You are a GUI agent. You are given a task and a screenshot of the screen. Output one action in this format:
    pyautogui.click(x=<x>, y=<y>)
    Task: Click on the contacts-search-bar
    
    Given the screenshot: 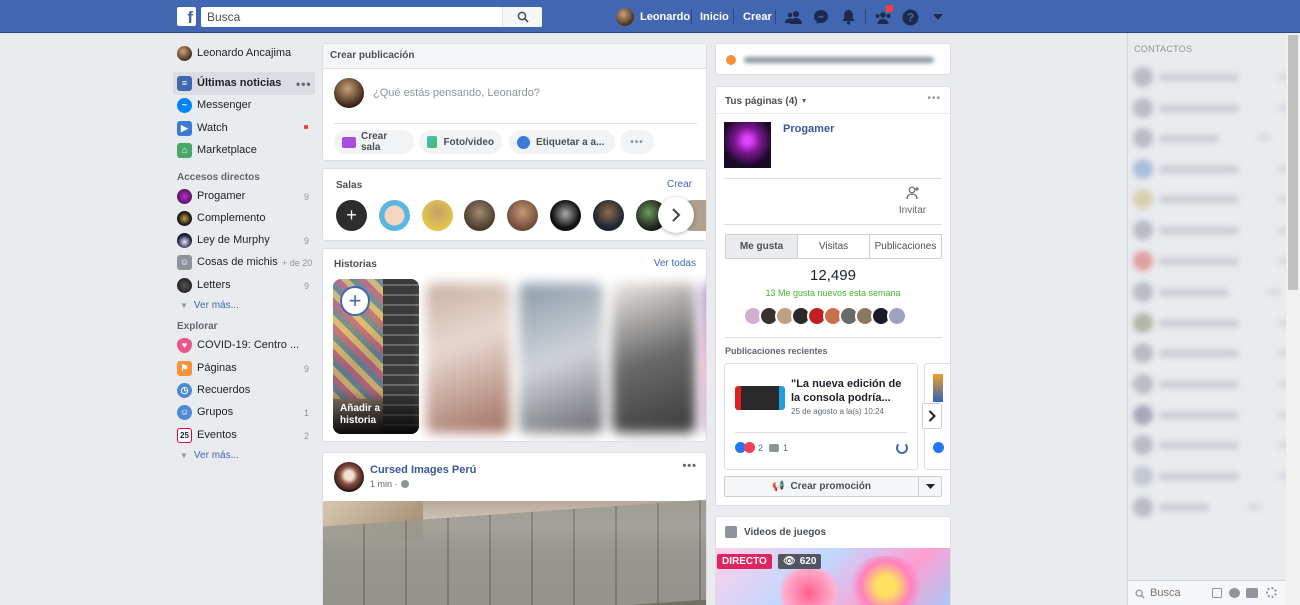 What is the action you would take?
    pyautogui.click(x=1207, y=592)
    